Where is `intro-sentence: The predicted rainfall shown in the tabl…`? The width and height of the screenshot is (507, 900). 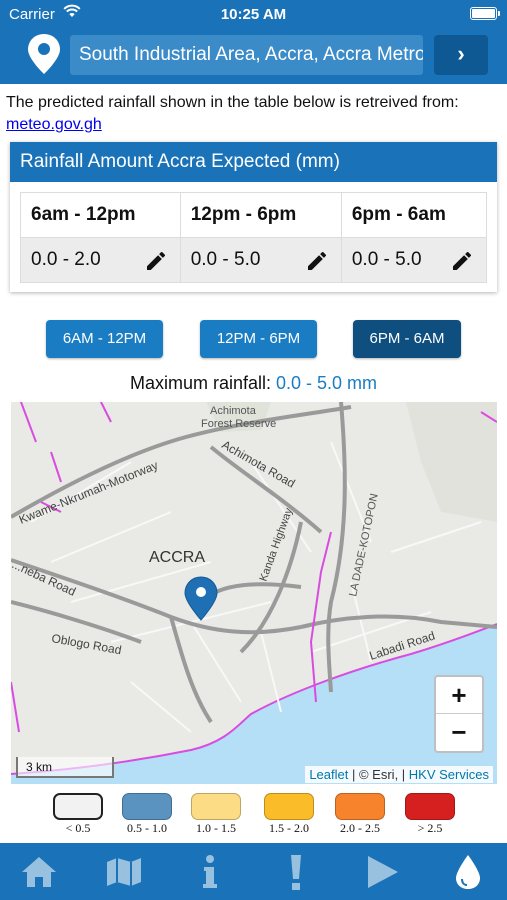 intro-sentence: The predicted rainfall shown in the tabl… is located at coordinates (232, 102).